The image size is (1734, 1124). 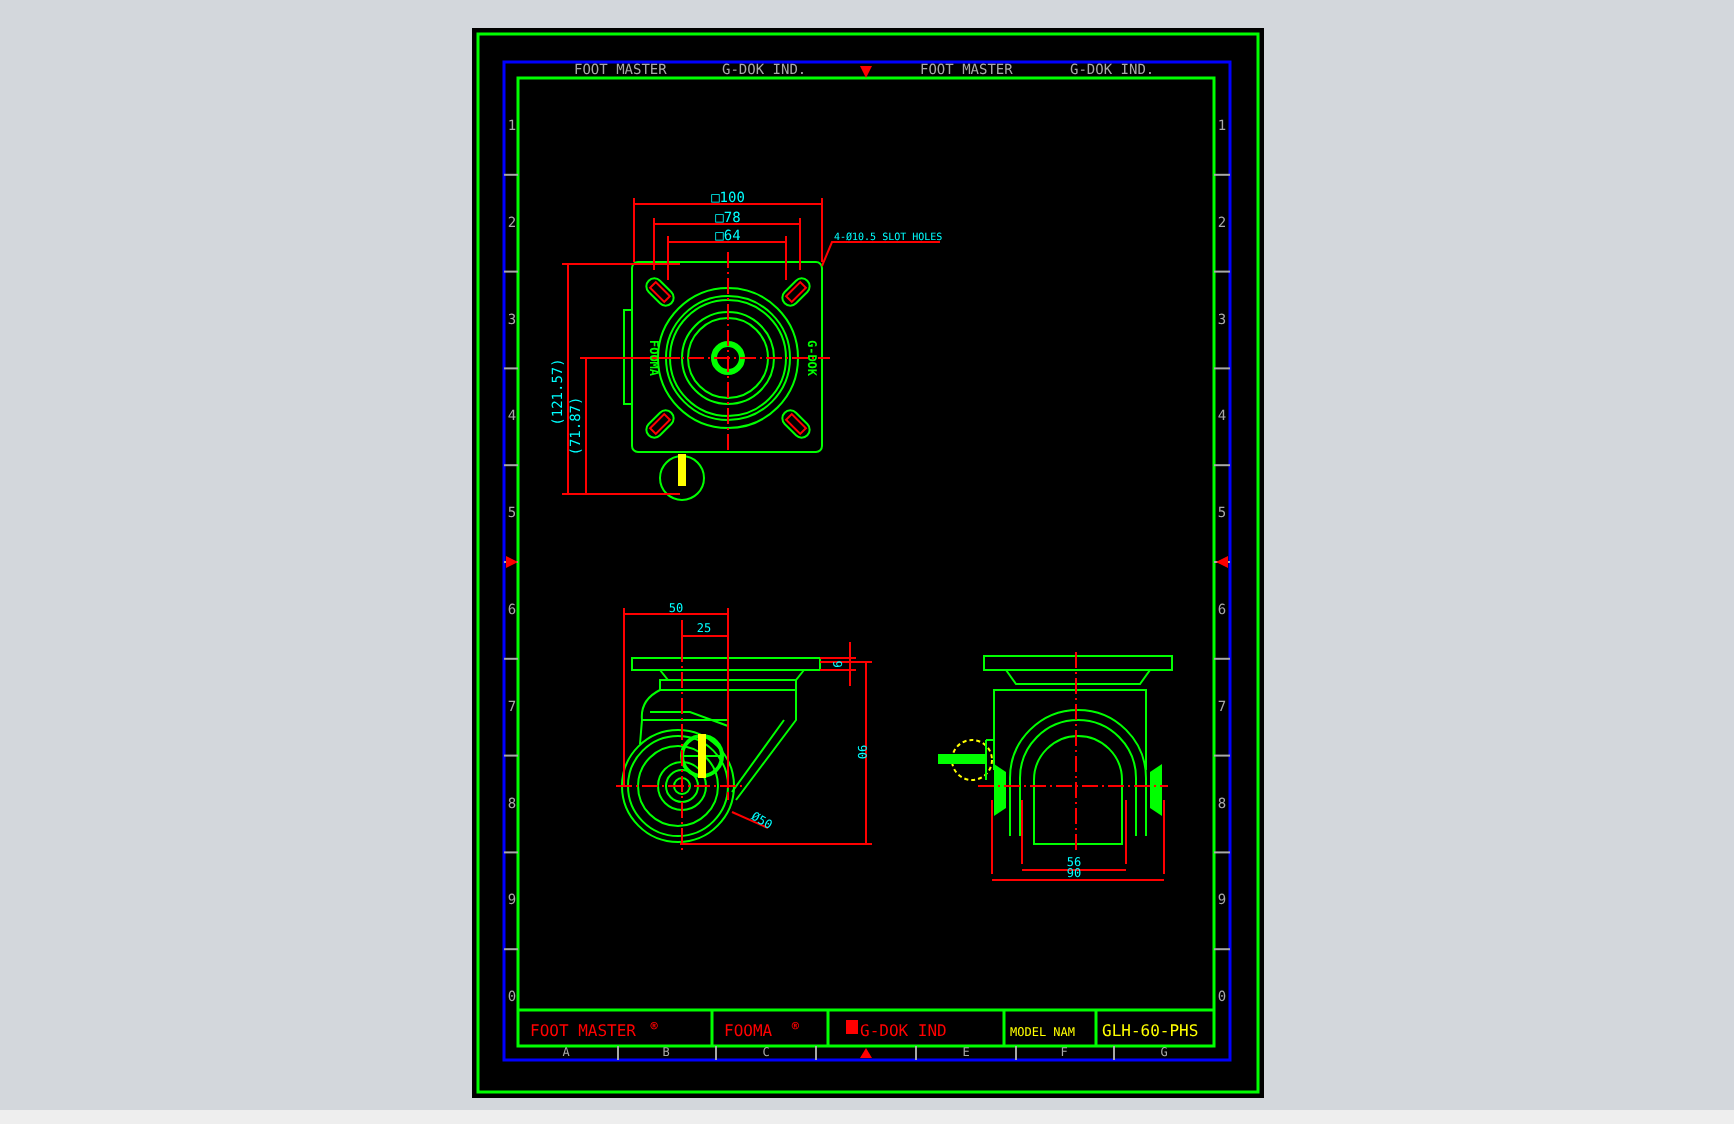 I want to click on title-block-text: FOOMA, so click(x=747, y=1031).